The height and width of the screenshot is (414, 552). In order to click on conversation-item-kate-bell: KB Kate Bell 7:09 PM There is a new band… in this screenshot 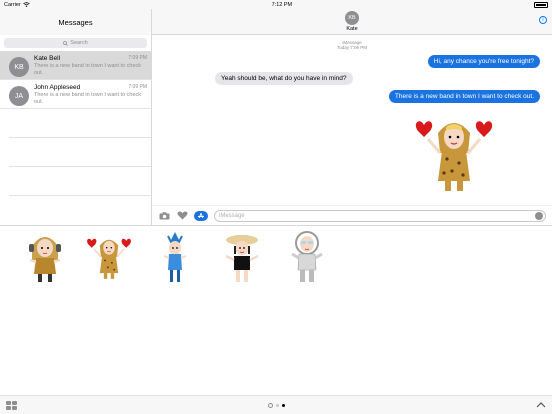, I will do `click(75, 65)`.